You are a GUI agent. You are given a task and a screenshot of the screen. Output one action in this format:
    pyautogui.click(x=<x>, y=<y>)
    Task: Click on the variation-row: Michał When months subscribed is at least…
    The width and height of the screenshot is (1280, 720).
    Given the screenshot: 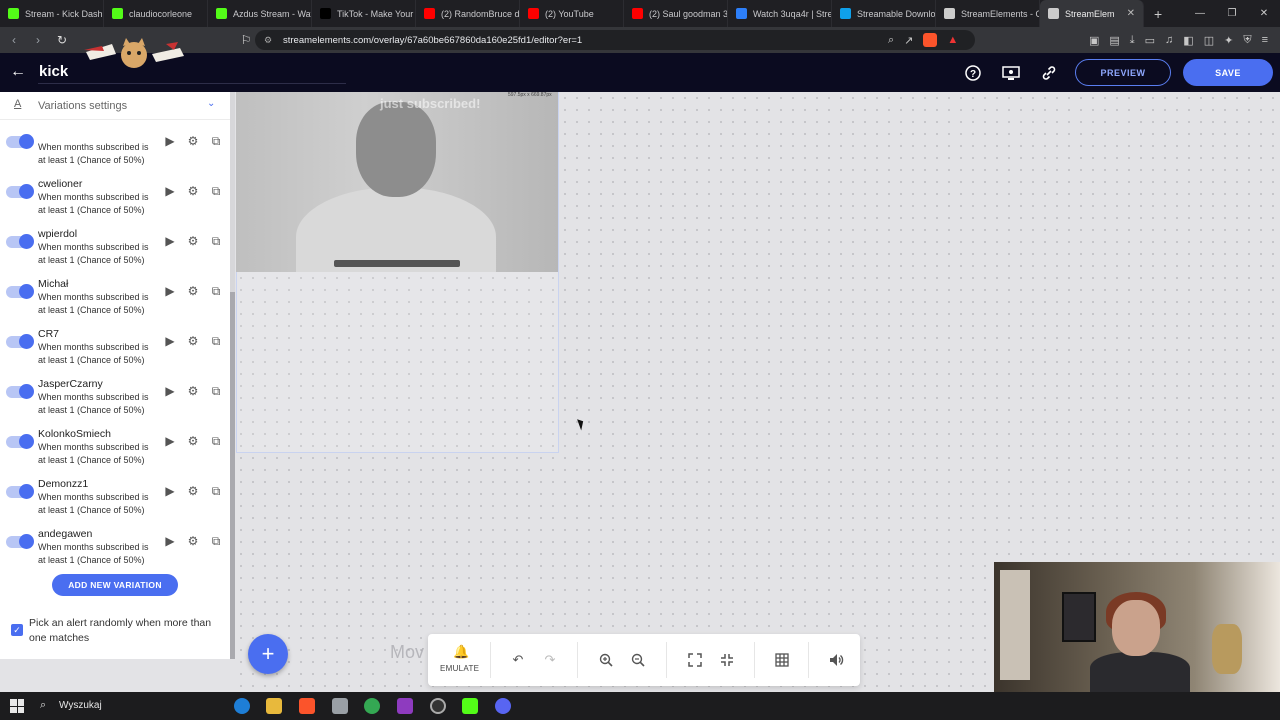 What is the action you would take?
    pyautogui.click(x=115, y=285)
    